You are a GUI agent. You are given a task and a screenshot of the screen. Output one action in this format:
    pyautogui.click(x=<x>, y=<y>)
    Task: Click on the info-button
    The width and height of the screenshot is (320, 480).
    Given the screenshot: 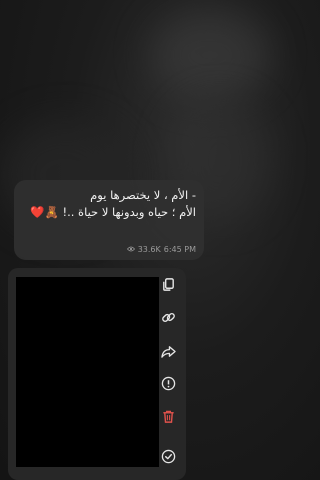 What is the action you would take?
    pyautogui.click(x=168, y=383)
    